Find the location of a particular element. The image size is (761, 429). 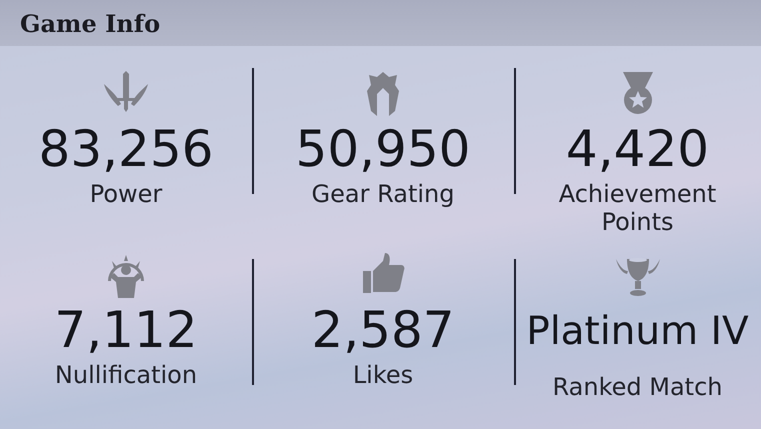

stat-value: Platinum IV is located at coordinates (637, 332).